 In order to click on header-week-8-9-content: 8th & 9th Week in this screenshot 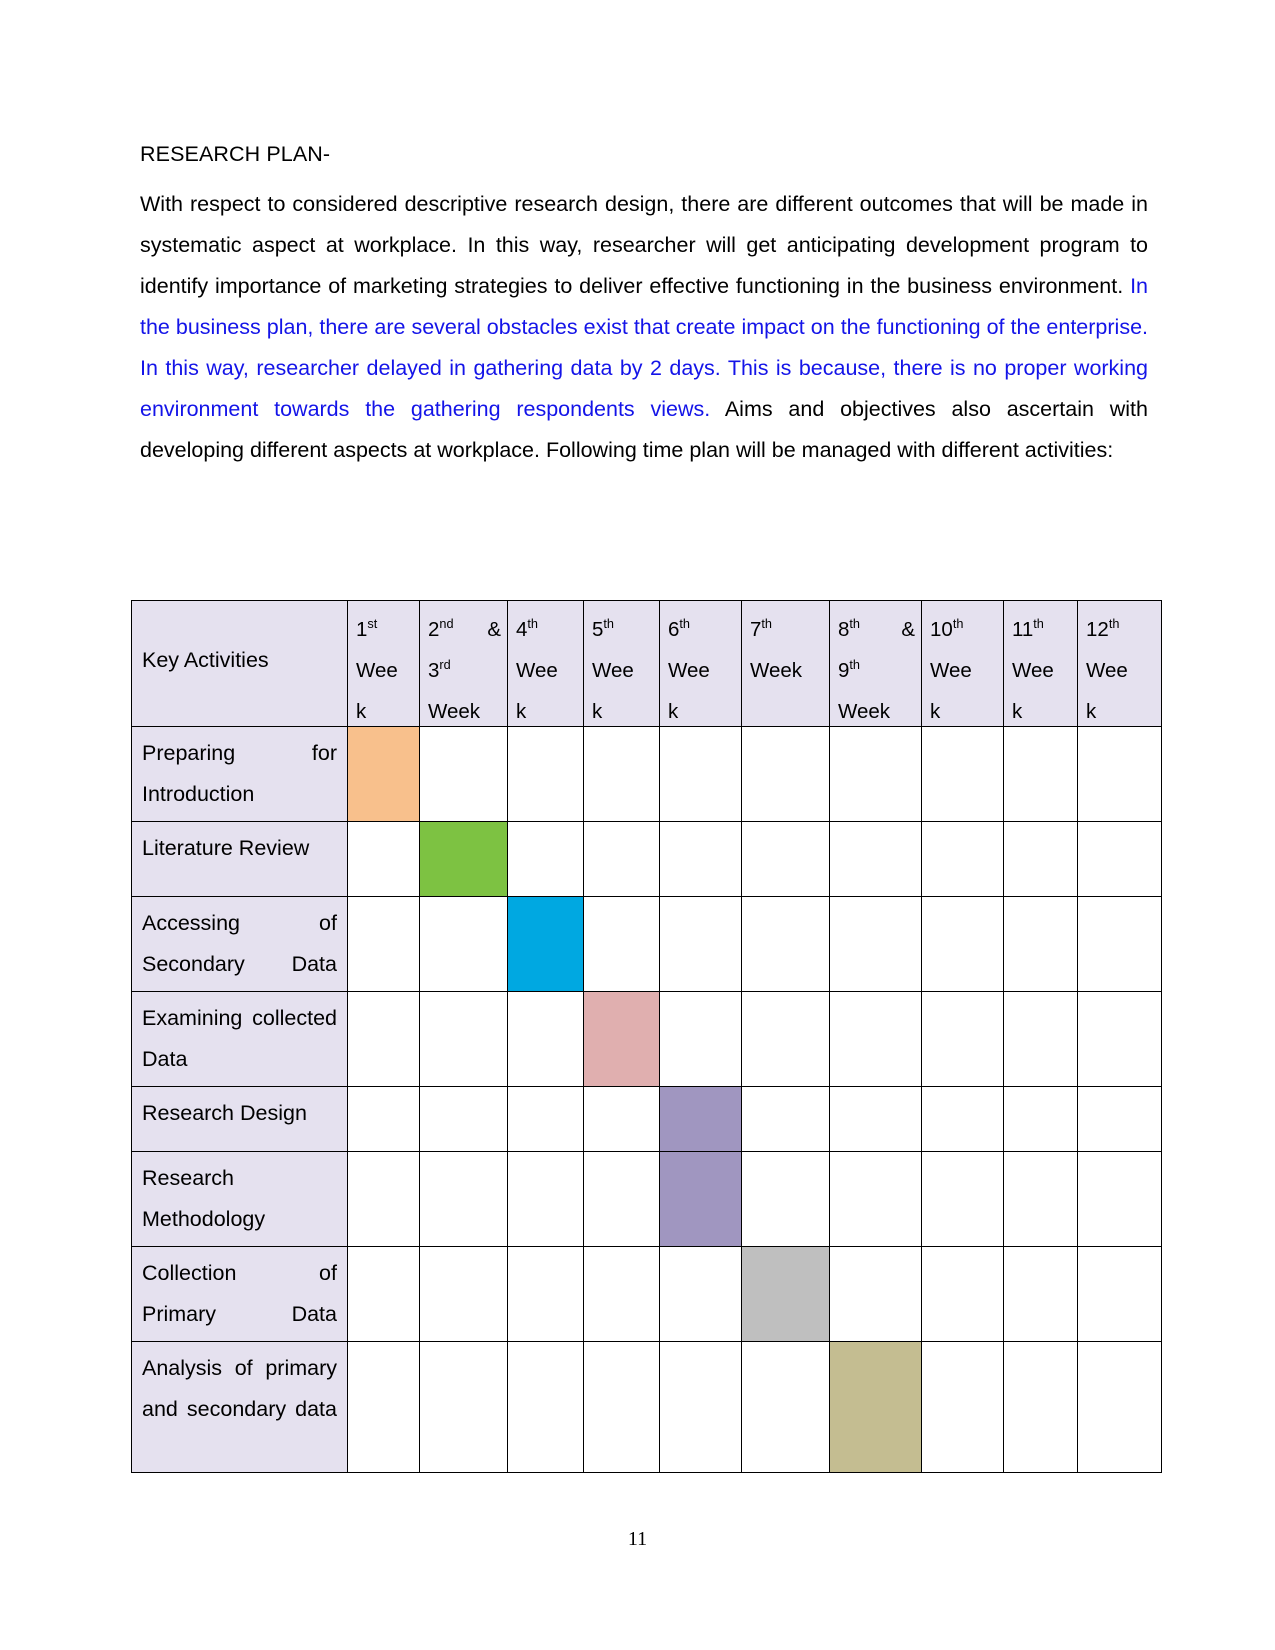, I will do `click(875, 662)`.